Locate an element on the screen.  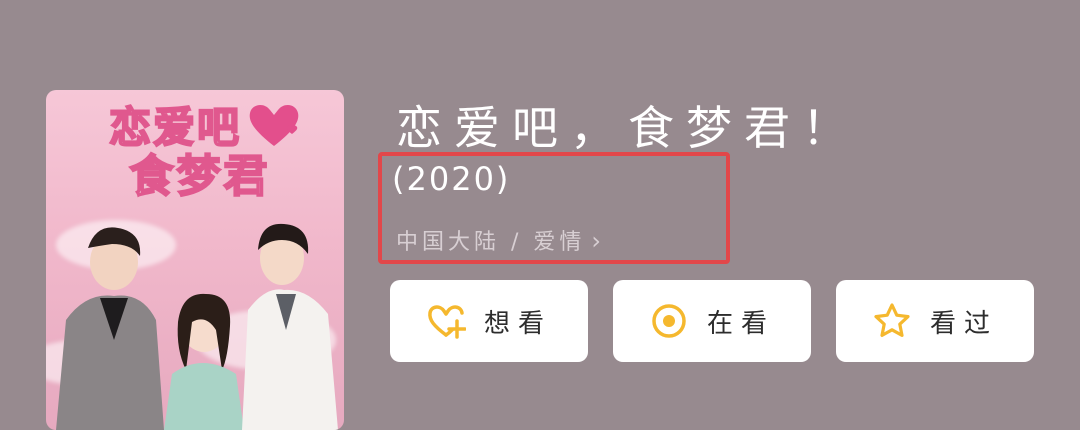
target-circle-icon is located at coordinates (669, 321).